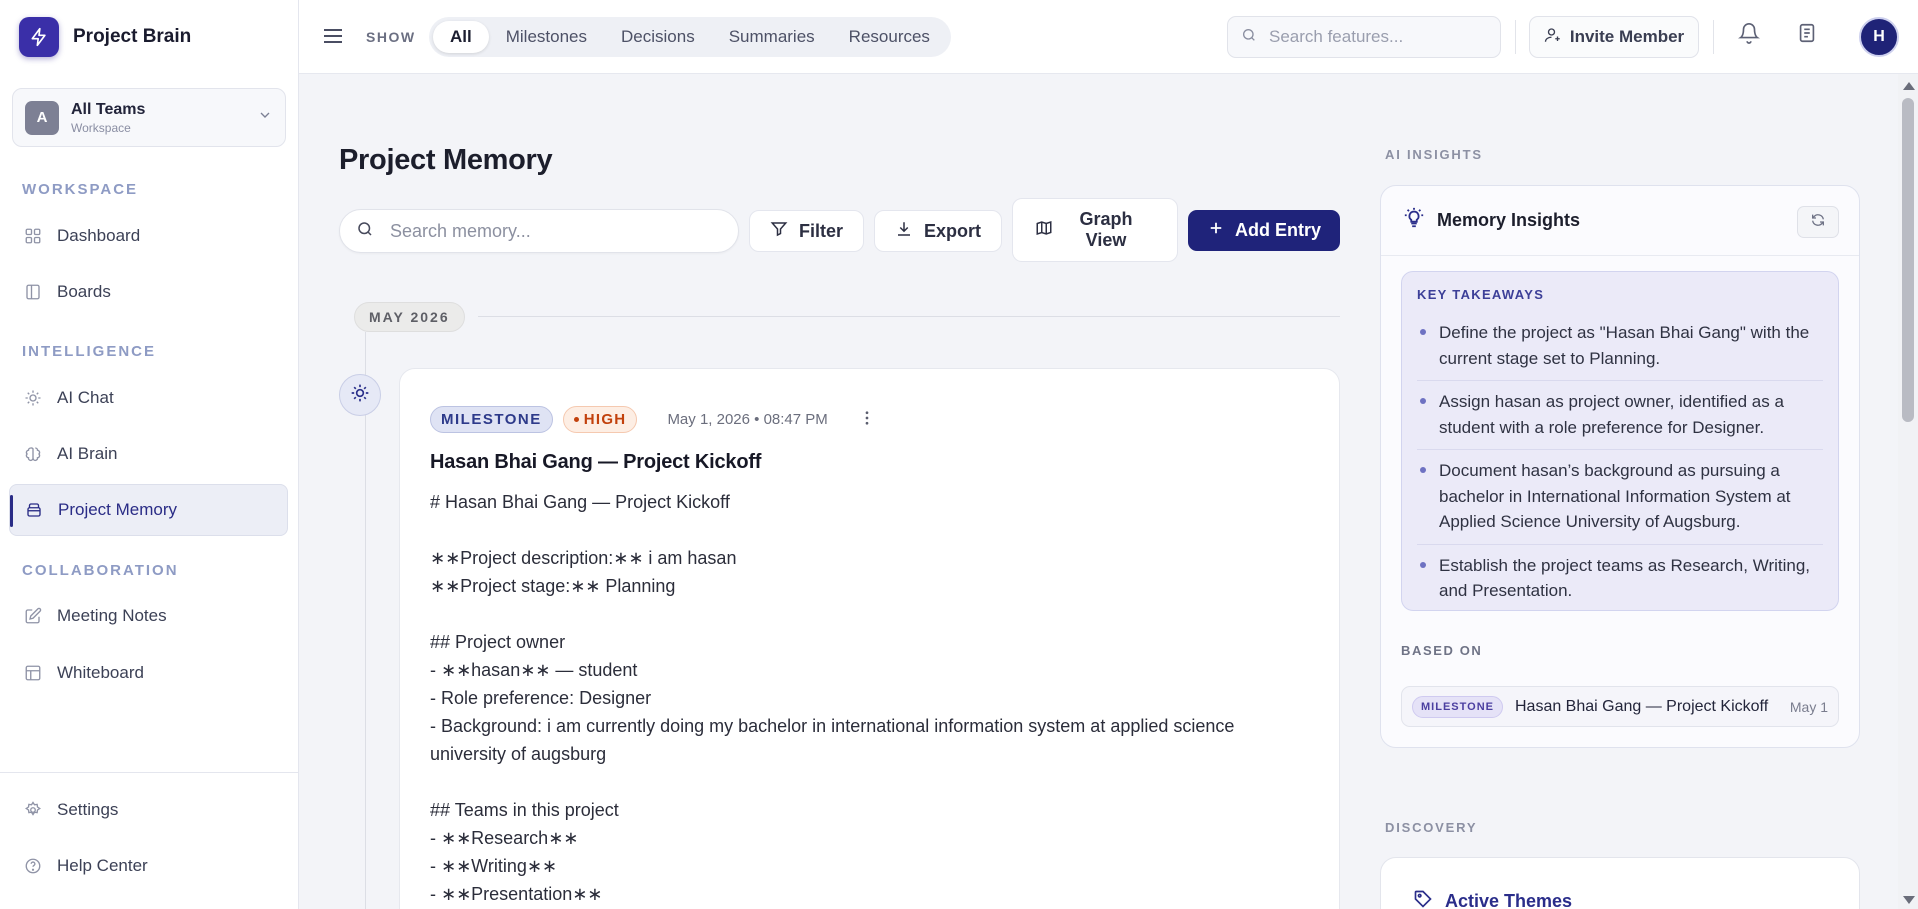 This screenshot has height=909, width=1918. Describe the element at coordinates (34, 510) in the screenshot. I see `archive-icon` at that location.